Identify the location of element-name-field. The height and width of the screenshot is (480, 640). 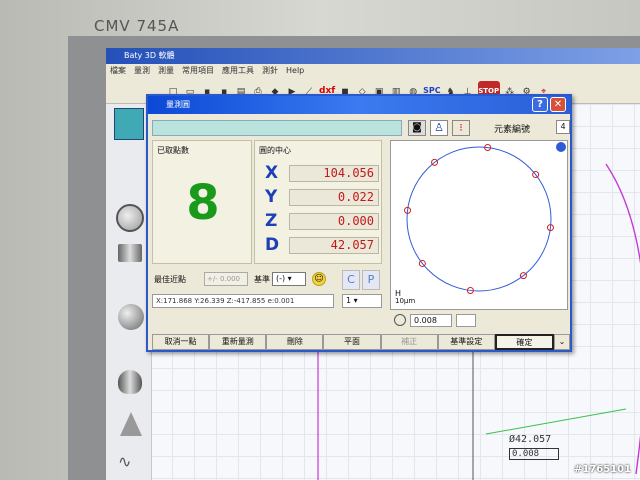
(277, 128).